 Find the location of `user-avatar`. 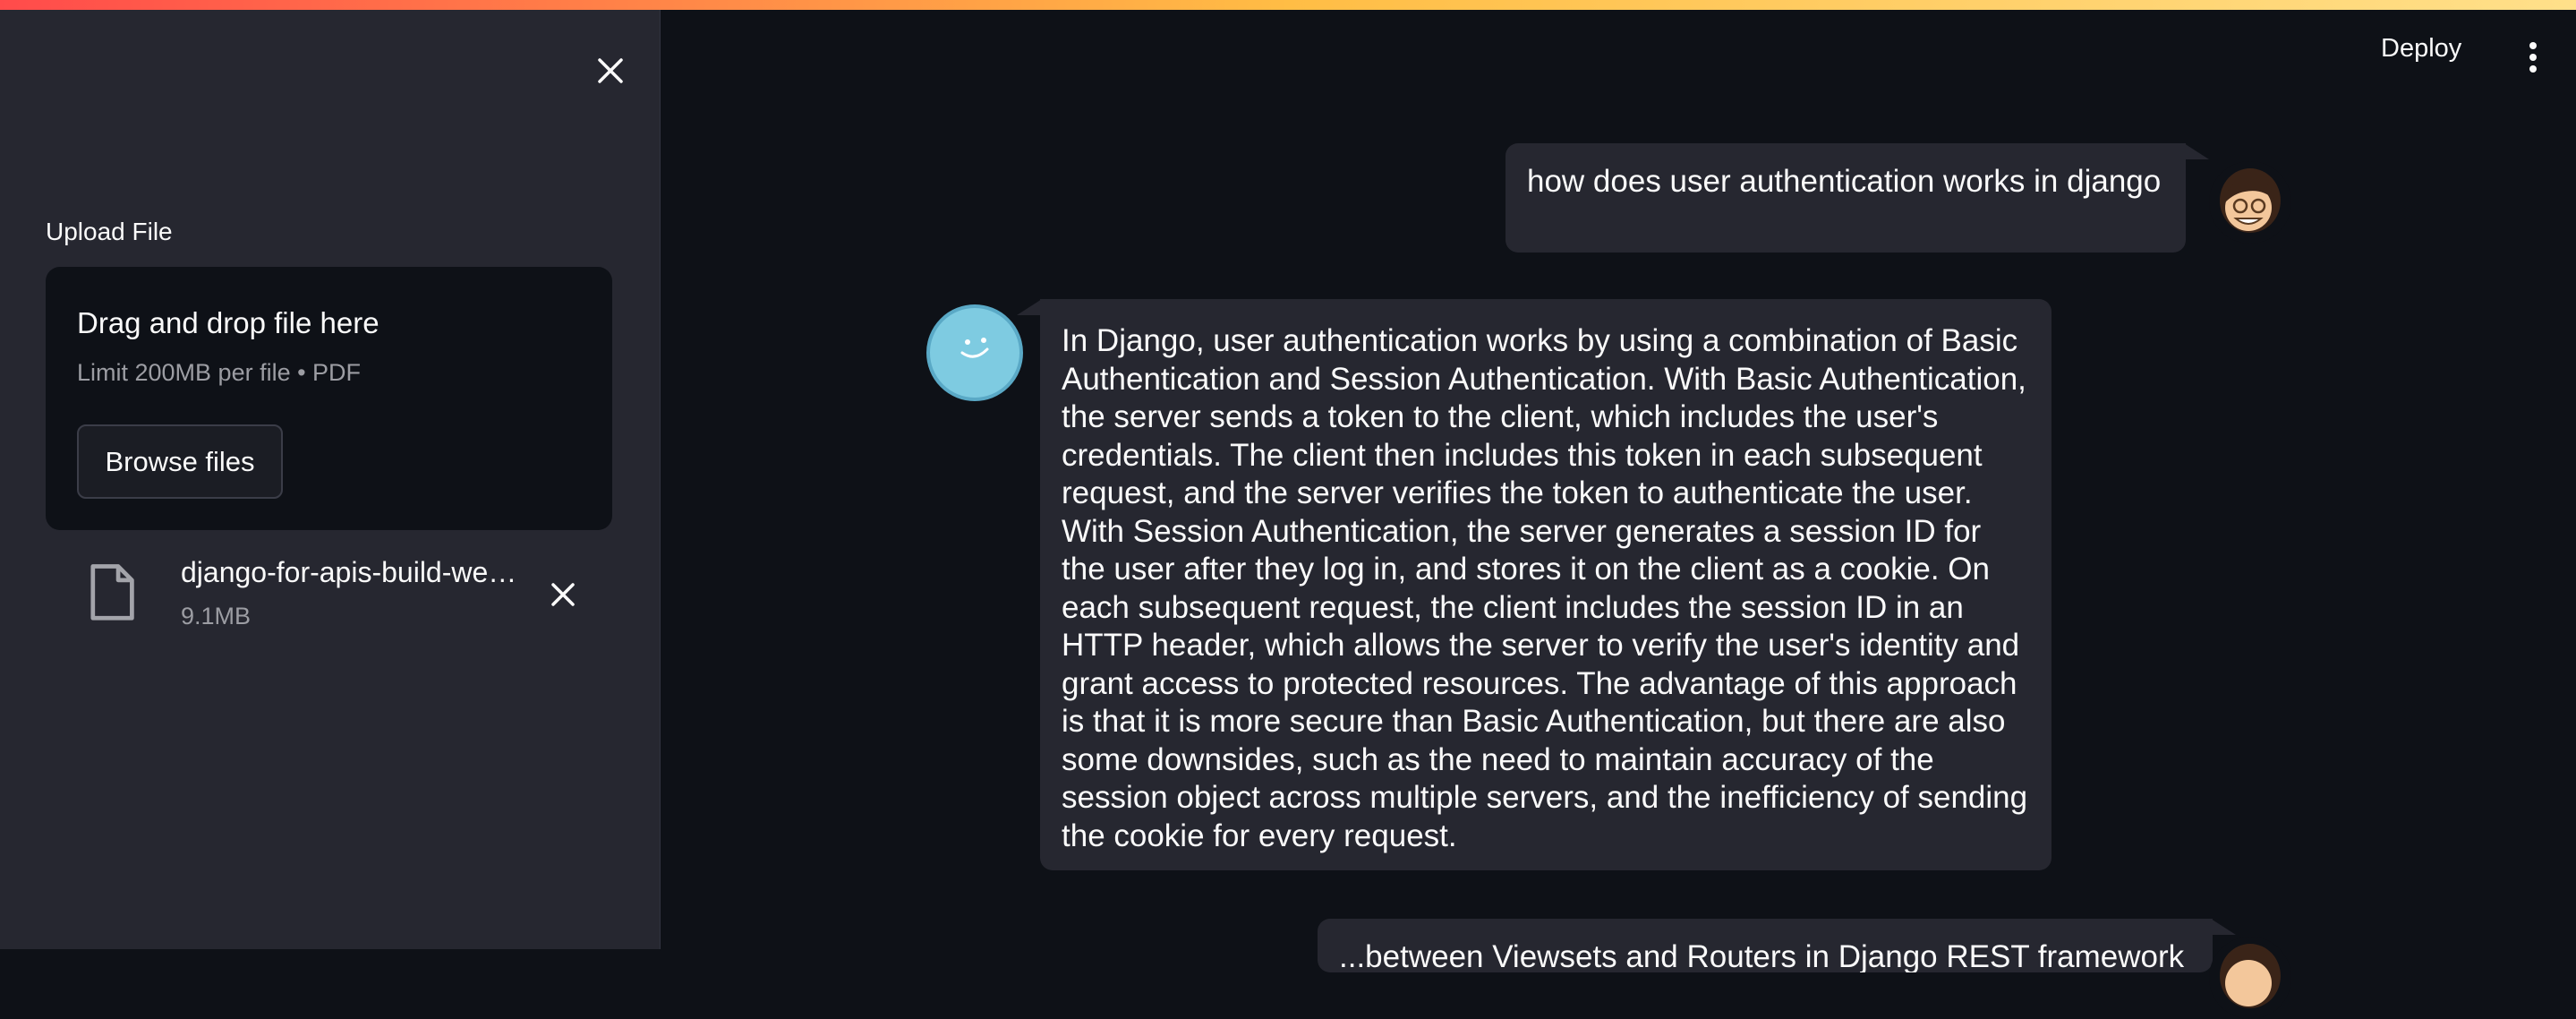

user-avatar is located at coordinates (2250, 203).